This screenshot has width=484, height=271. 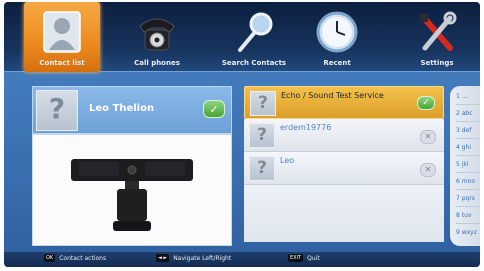 I want to click on ok-key-icon: OK, so click(x=50, y=258).